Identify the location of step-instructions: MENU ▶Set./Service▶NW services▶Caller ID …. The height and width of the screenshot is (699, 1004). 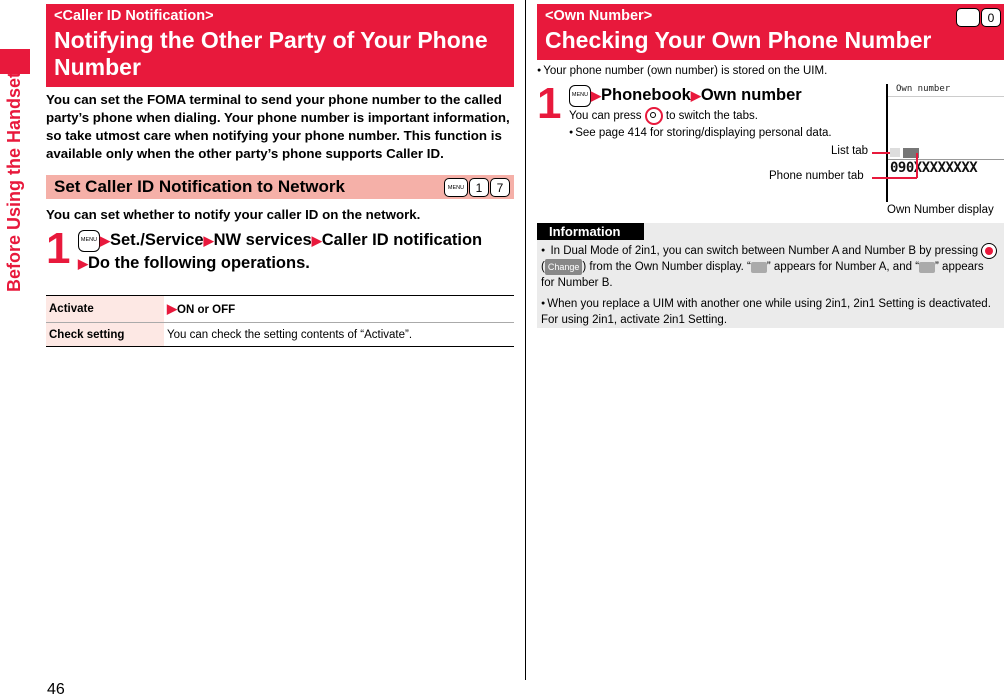
(280, 252).